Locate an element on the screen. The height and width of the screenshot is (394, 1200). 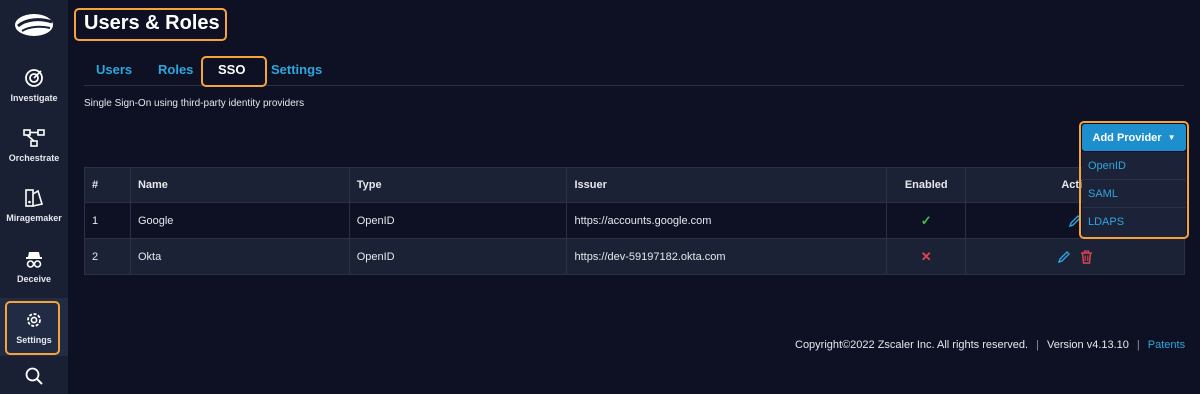
cell-issuer: https://accounts.google.com is located at coordinates (727, 220).